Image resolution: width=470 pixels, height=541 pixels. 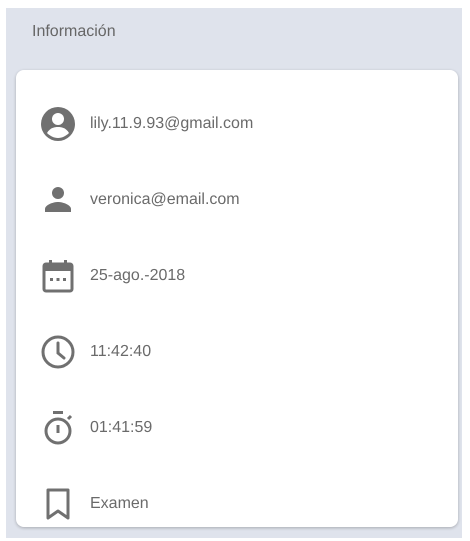 What do you see at coordinates (165, 200) in the screenshot?
I see `info-text: veronica@email.com` at bounding box center [165, 200].